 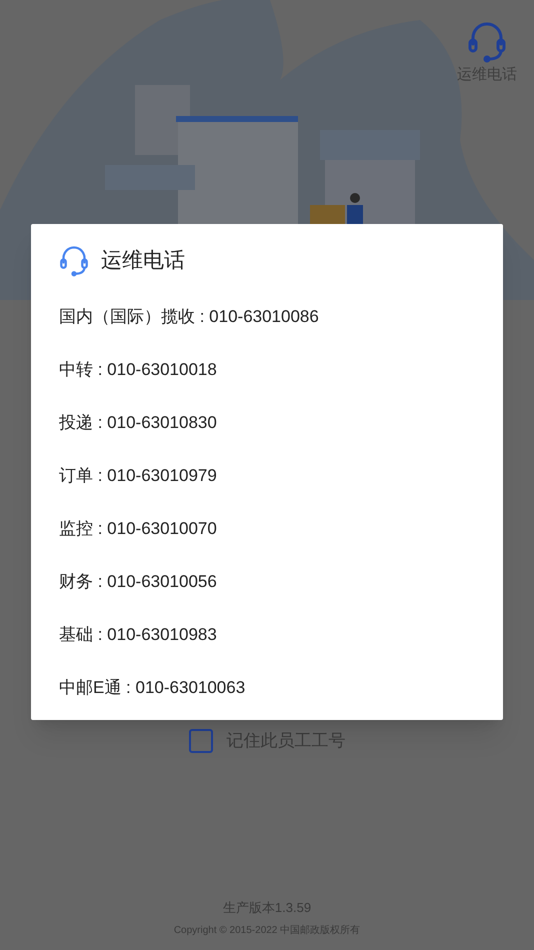 What do you see at coordinates (281, 528) in the screenshot?
I see `contact-phone-item: 监控 : 010-63010070` at bounding box center [281, 528].